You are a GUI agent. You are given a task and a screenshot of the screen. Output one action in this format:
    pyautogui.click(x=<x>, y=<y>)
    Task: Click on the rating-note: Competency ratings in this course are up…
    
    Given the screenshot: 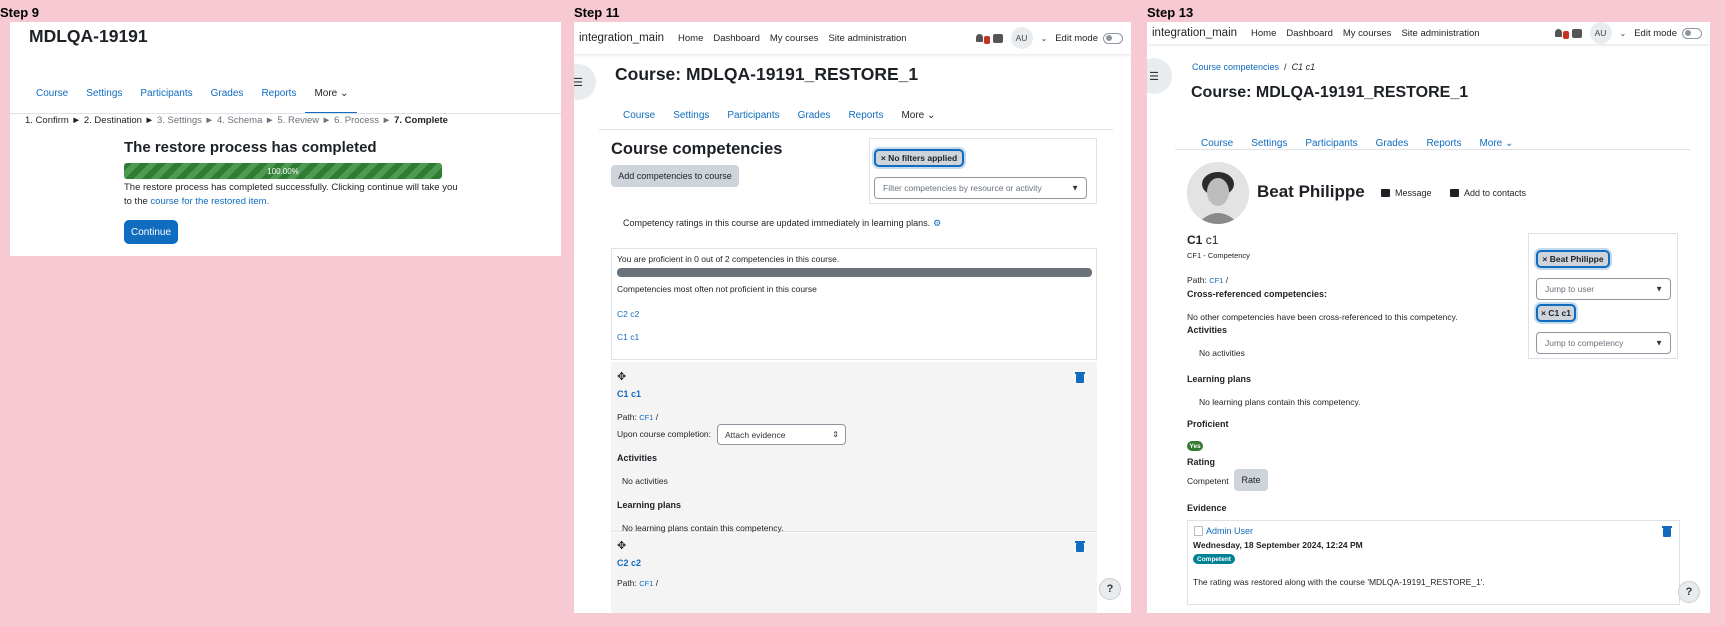 What is the action you would take?
    pyautogui.click(x=782, y=223)
    